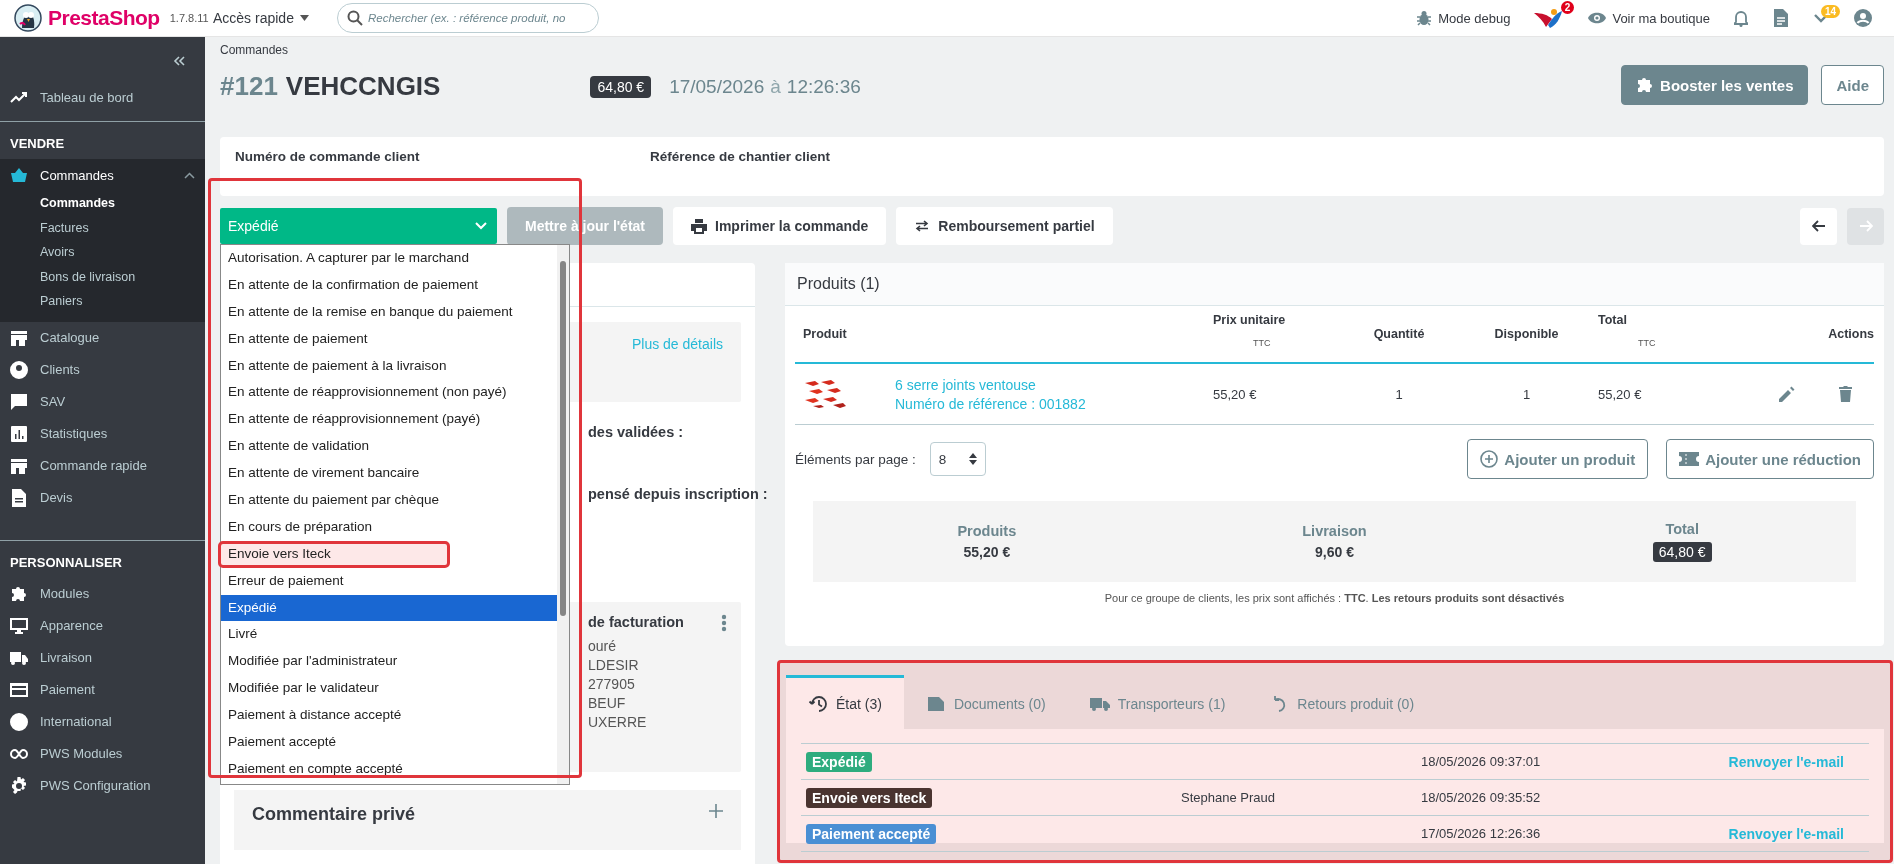 The height and width of the screenshot is (864, 1894). I want to click on caret-icon, so click(304, 18).